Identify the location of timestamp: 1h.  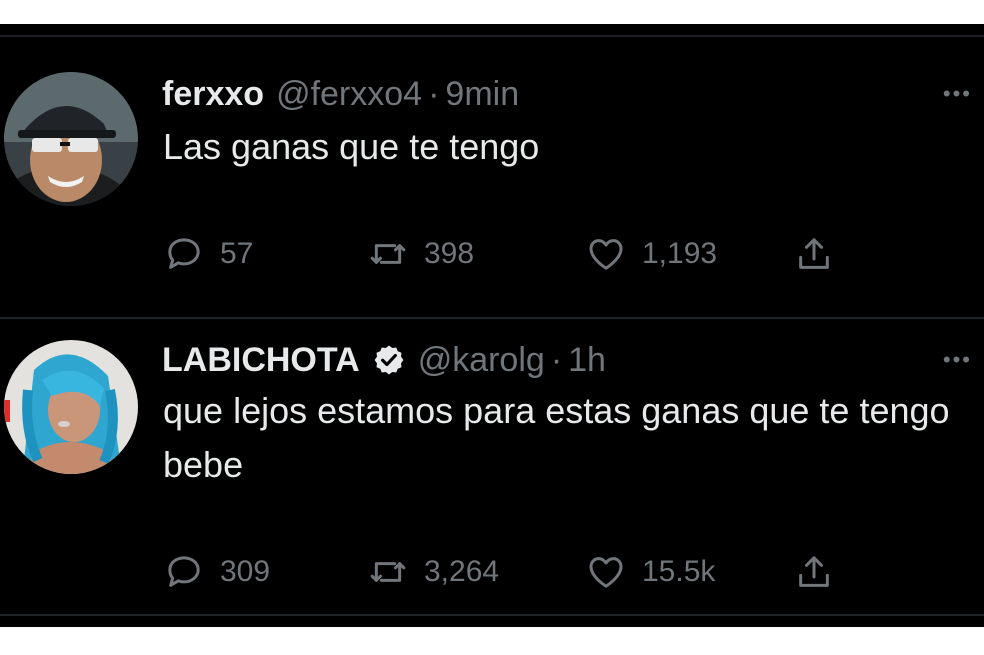
(587, 360).